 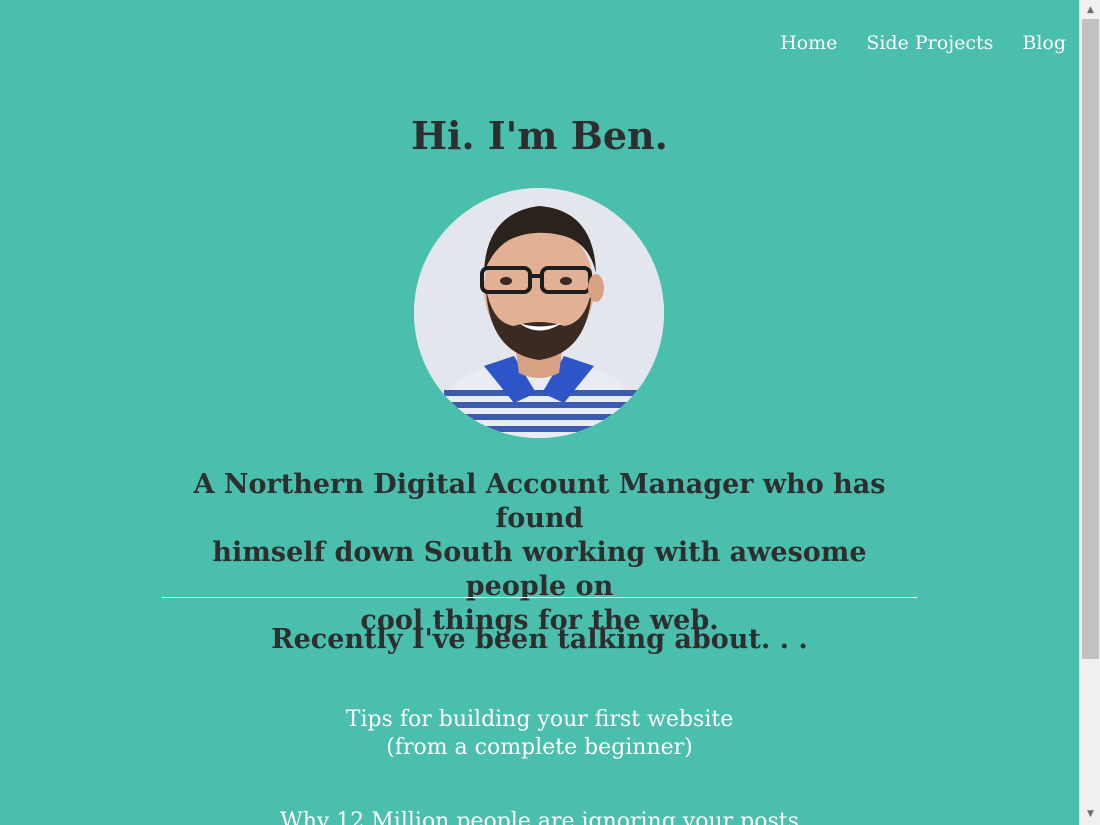 I want to click on post-title-line-1: Tips for building your first website, so click(x=539, y=719).